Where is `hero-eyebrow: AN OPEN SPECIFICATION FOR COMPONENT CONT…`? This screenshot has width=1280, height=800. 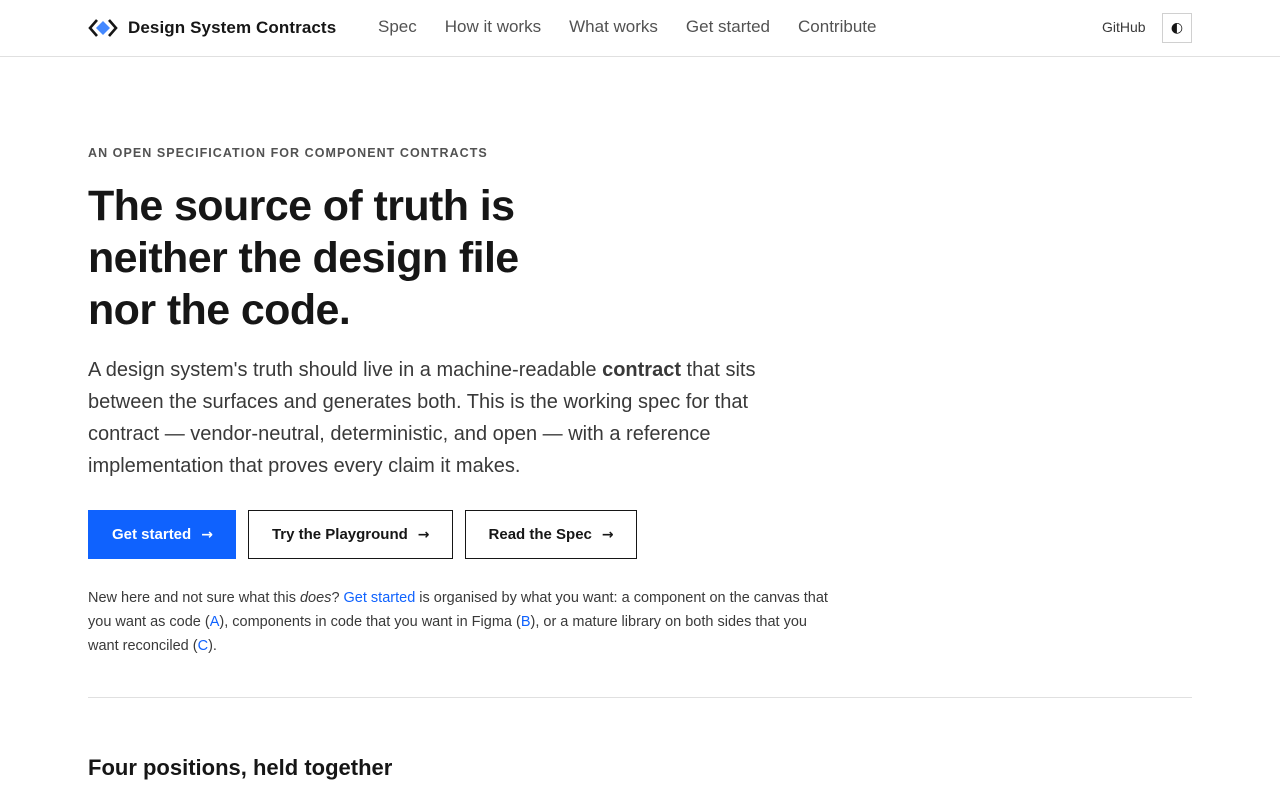
hero-eyebrow: AN OPEN SPECIFICATION FOR COMPONENT CONT… is located at coordinates (288, 153).